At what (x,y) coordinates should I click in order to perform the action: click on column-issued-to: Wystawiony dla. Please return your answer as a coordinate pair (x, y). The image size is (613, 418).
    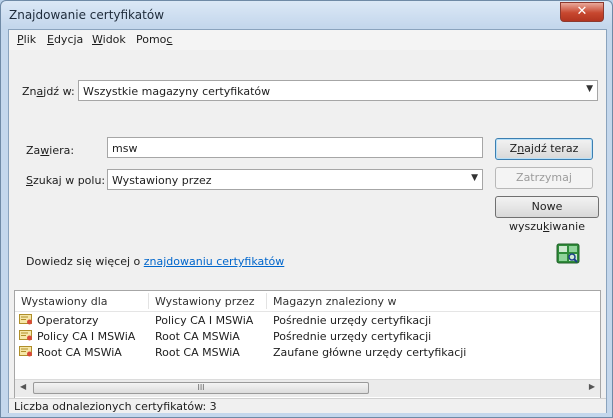
    Looking at the image, I should click on (64, 301).